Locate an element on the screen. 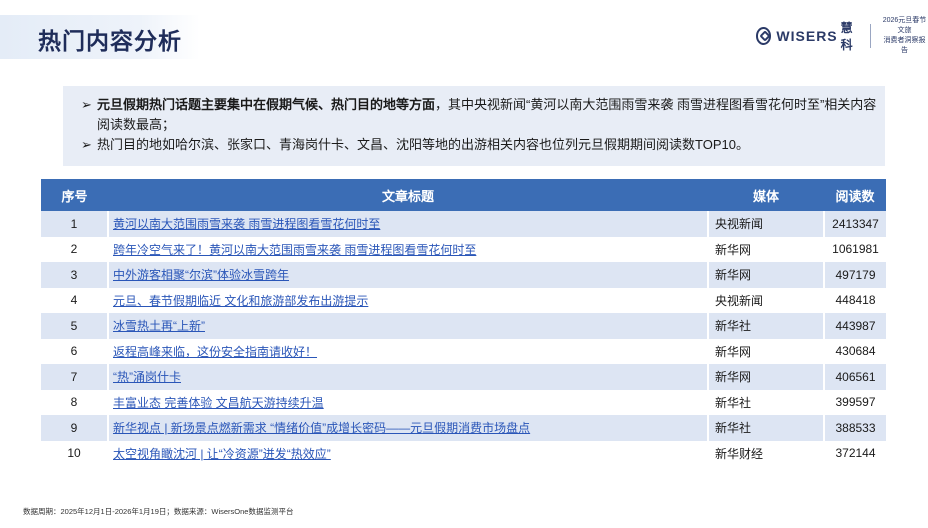 This screenshot has height=528, width=928. article-link: 黄河以南大范围雨雪来袭 雨雪进程图看雪花何时至 is located at coordinates (246, 224).